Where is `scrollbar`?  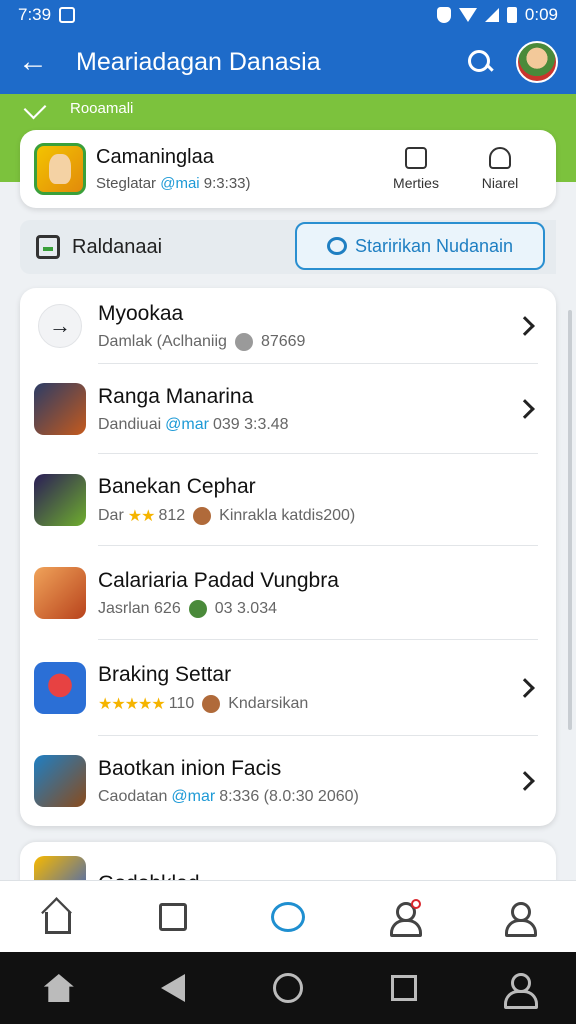 scrollbar is located at coordinates (570, 520).